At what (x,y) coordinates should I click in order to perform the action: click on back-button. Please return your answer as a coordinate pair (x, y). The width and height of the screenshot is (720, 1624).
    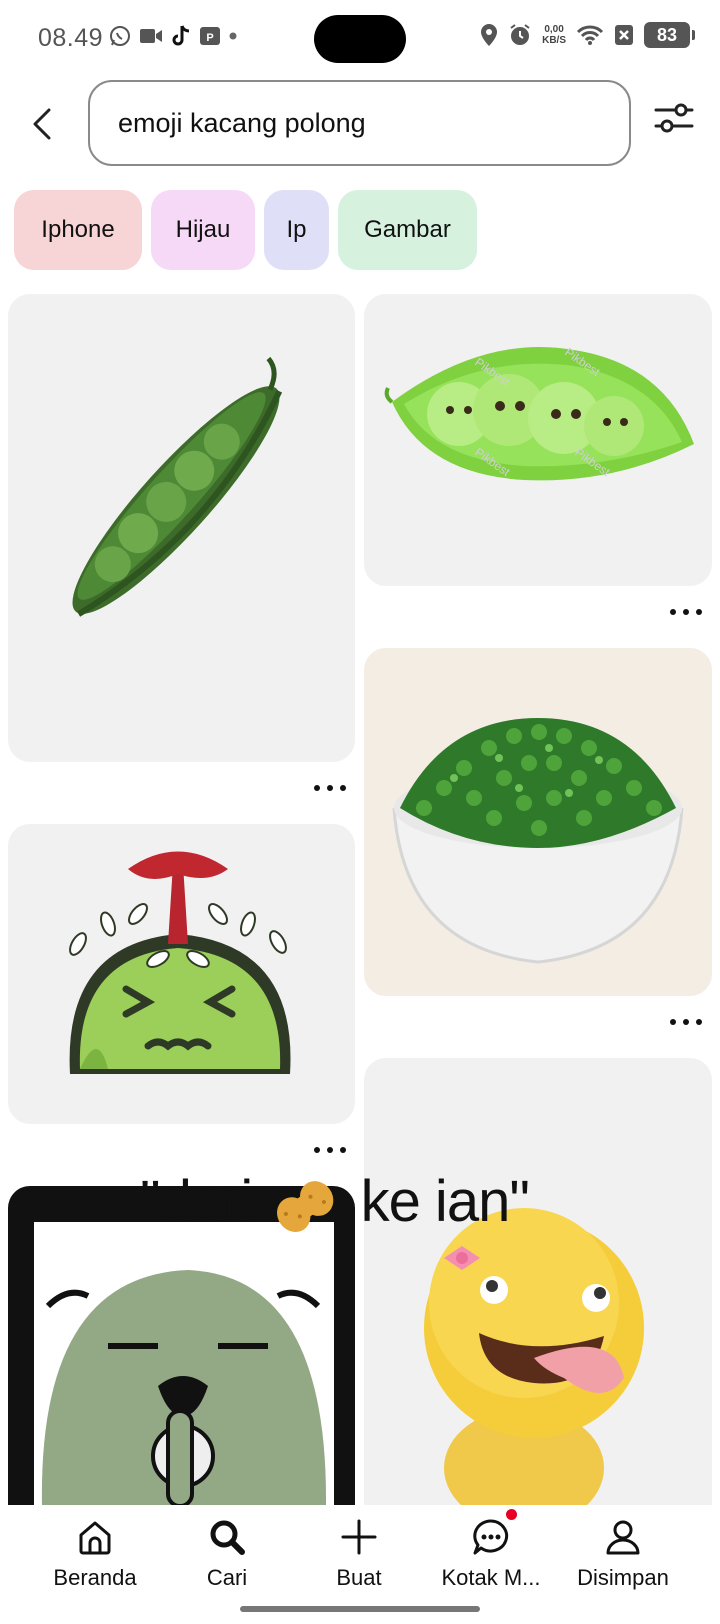
    Looking at the image, I should click on (42, 124).